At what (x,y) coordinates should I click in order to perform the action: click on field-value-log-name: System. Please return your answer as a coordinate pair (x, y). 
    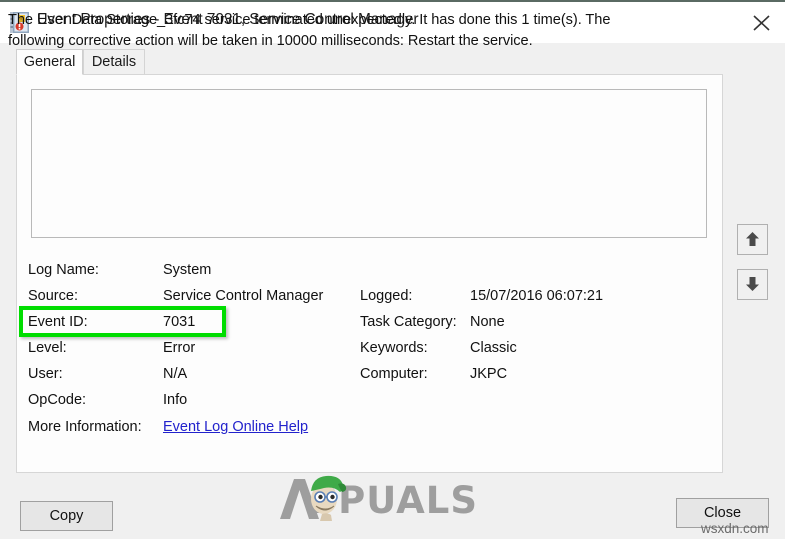
    Looking at the image, I should click on (187, 270).